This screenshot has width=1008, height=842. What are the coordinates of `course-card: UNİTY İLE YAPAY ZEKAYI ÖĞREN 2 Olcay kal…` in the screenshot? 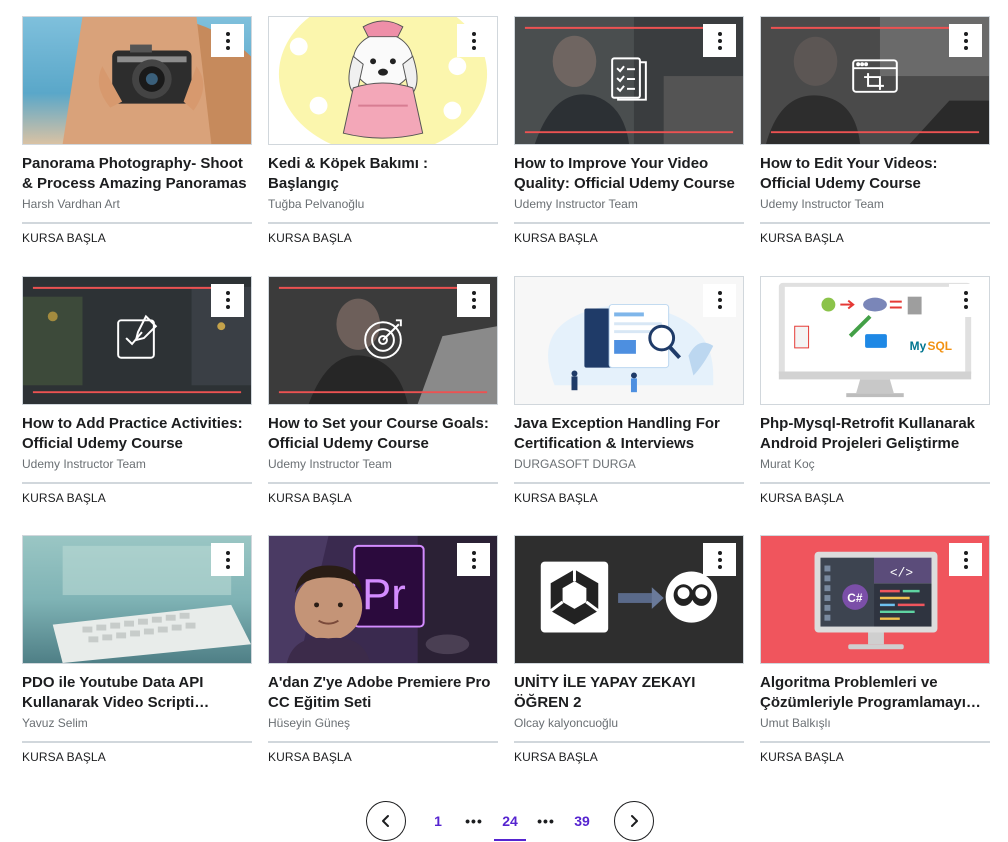 It's located at (629, 665).